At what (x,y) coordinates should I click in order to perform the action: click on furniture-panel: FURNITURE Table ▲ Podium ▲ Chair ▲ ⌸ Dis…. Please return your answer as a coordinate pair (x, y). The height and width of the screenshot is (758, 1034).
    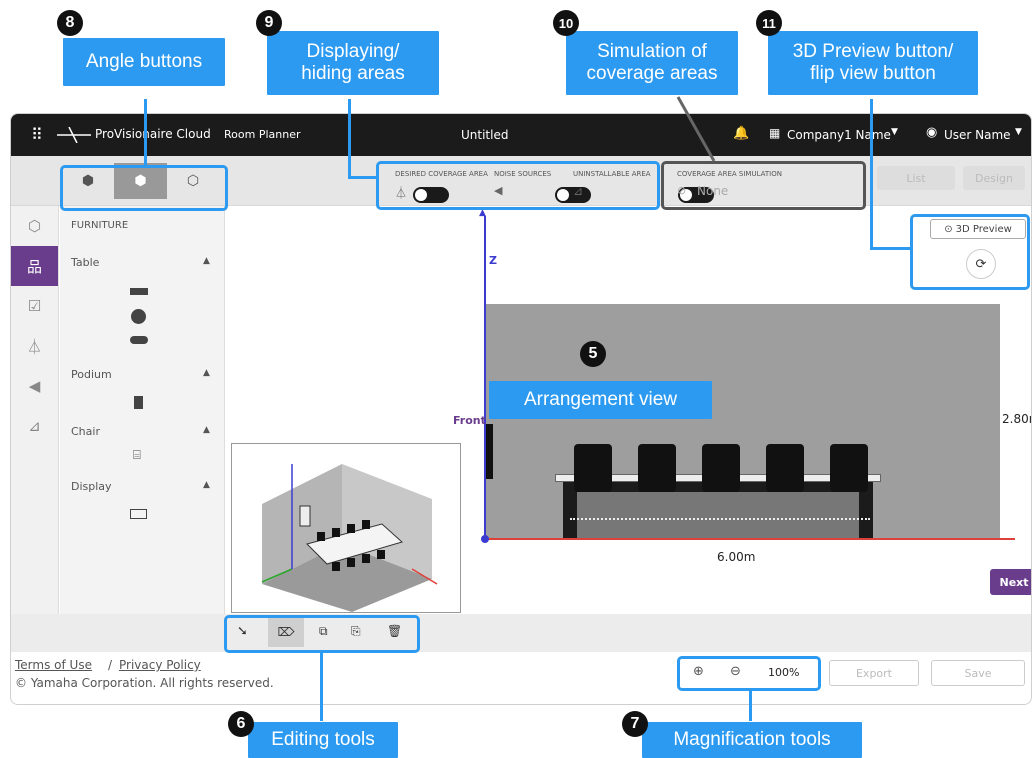
    Looking at the image, I should click on (142, 429).